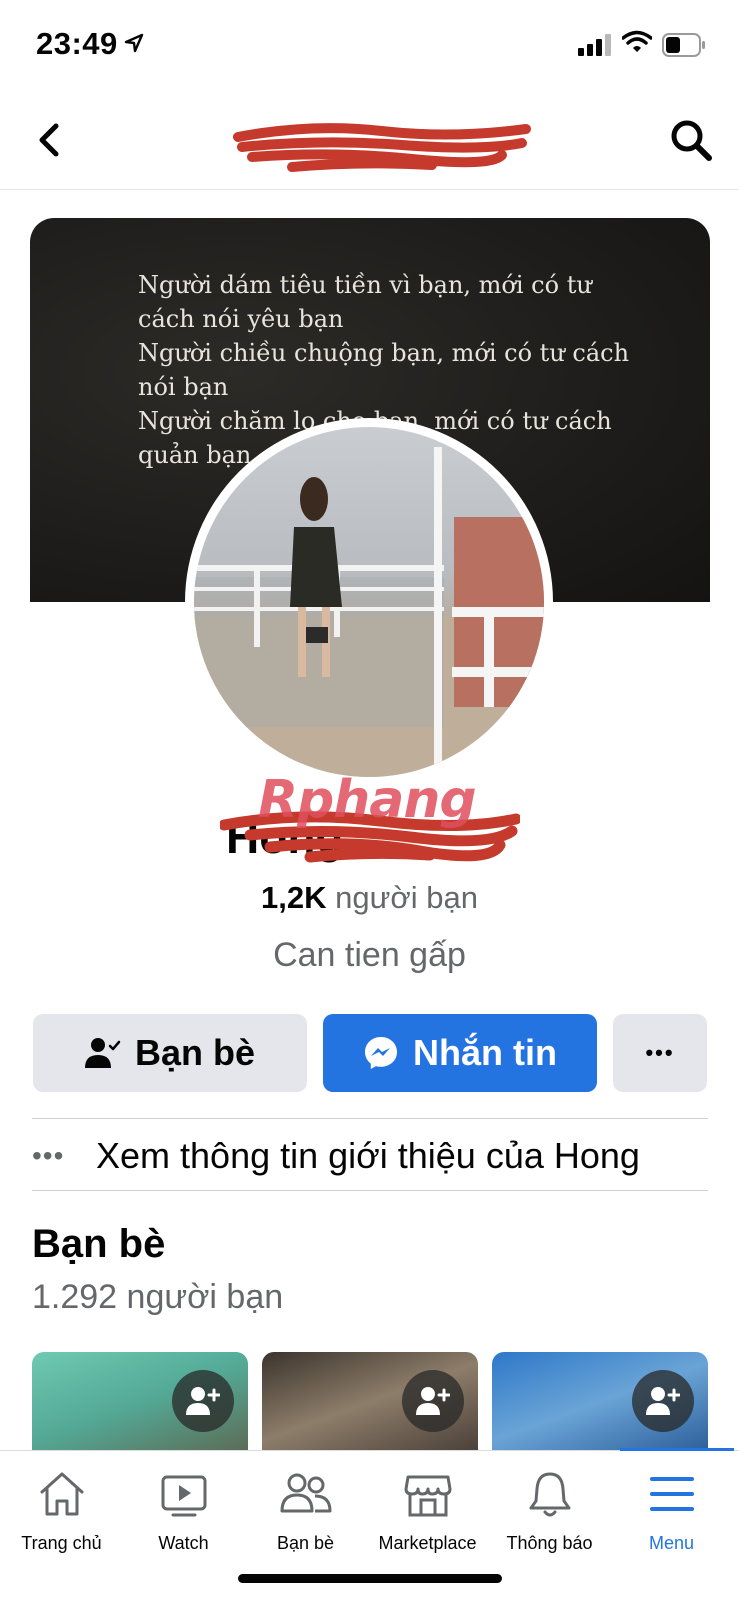 The width and height of the screenshot is (739, 1600). What do you see at coordinates (427, 1496) in the screenshot?
I see `marketplace-icon` at bounding box center [427, 1496].